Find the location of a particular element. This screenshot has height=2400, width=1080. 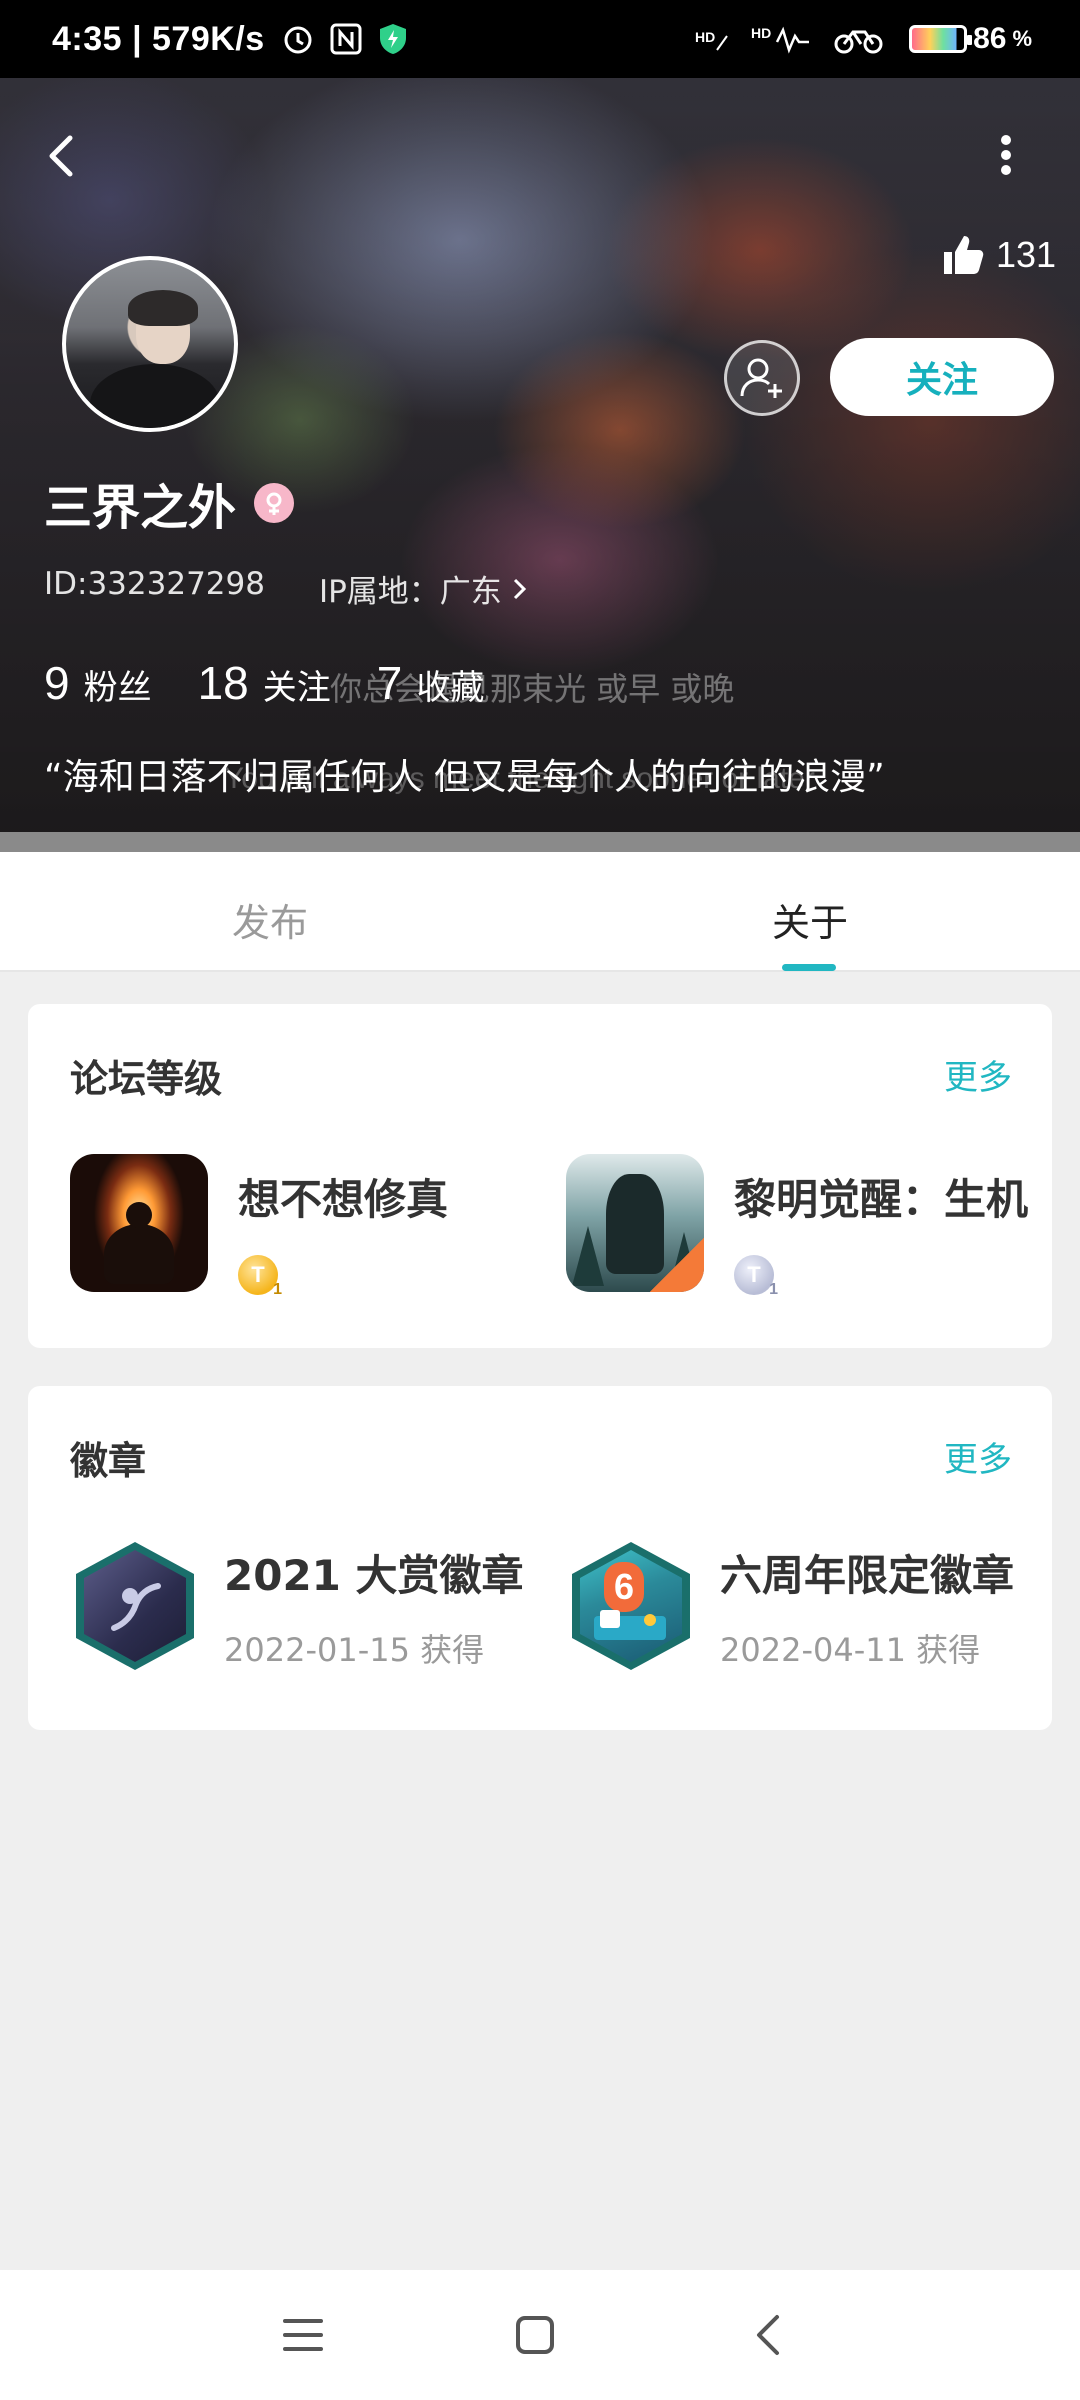

follow-button: 关注 is located at coordinates (942, 377).